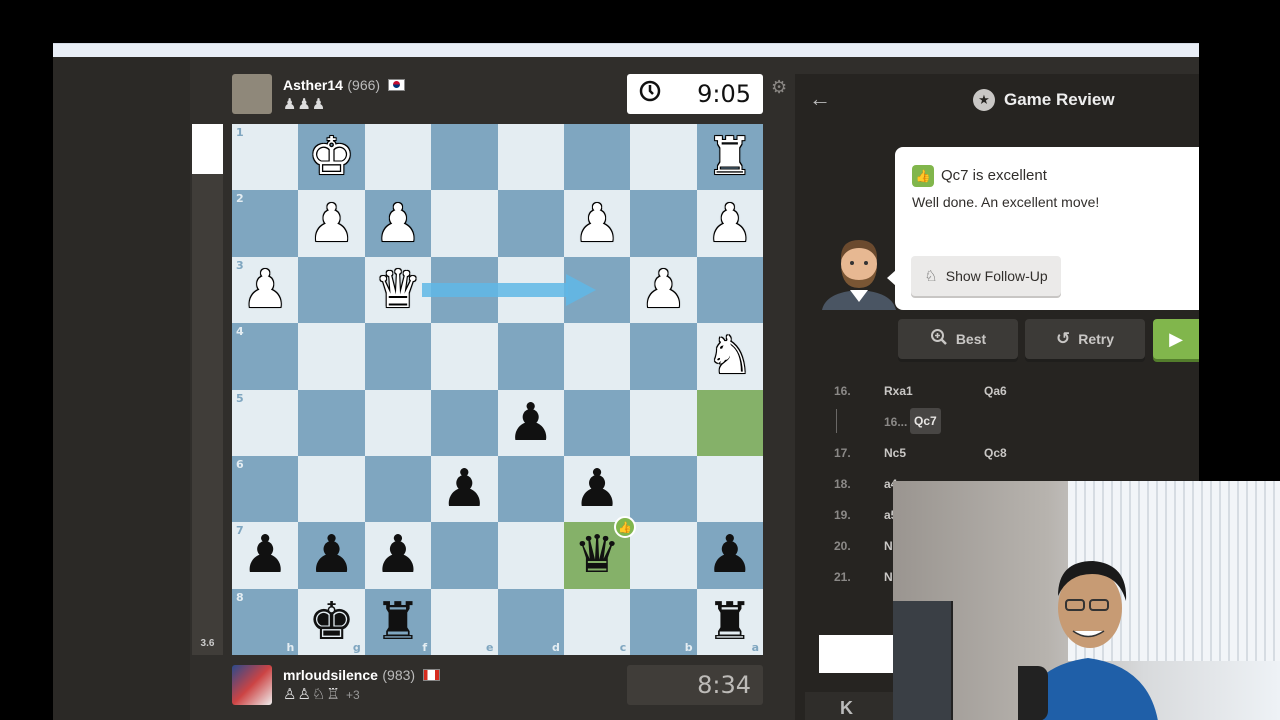 The height and width of the screenshot is (720, 1280). I want to click on square-c1, so click(597, 157).